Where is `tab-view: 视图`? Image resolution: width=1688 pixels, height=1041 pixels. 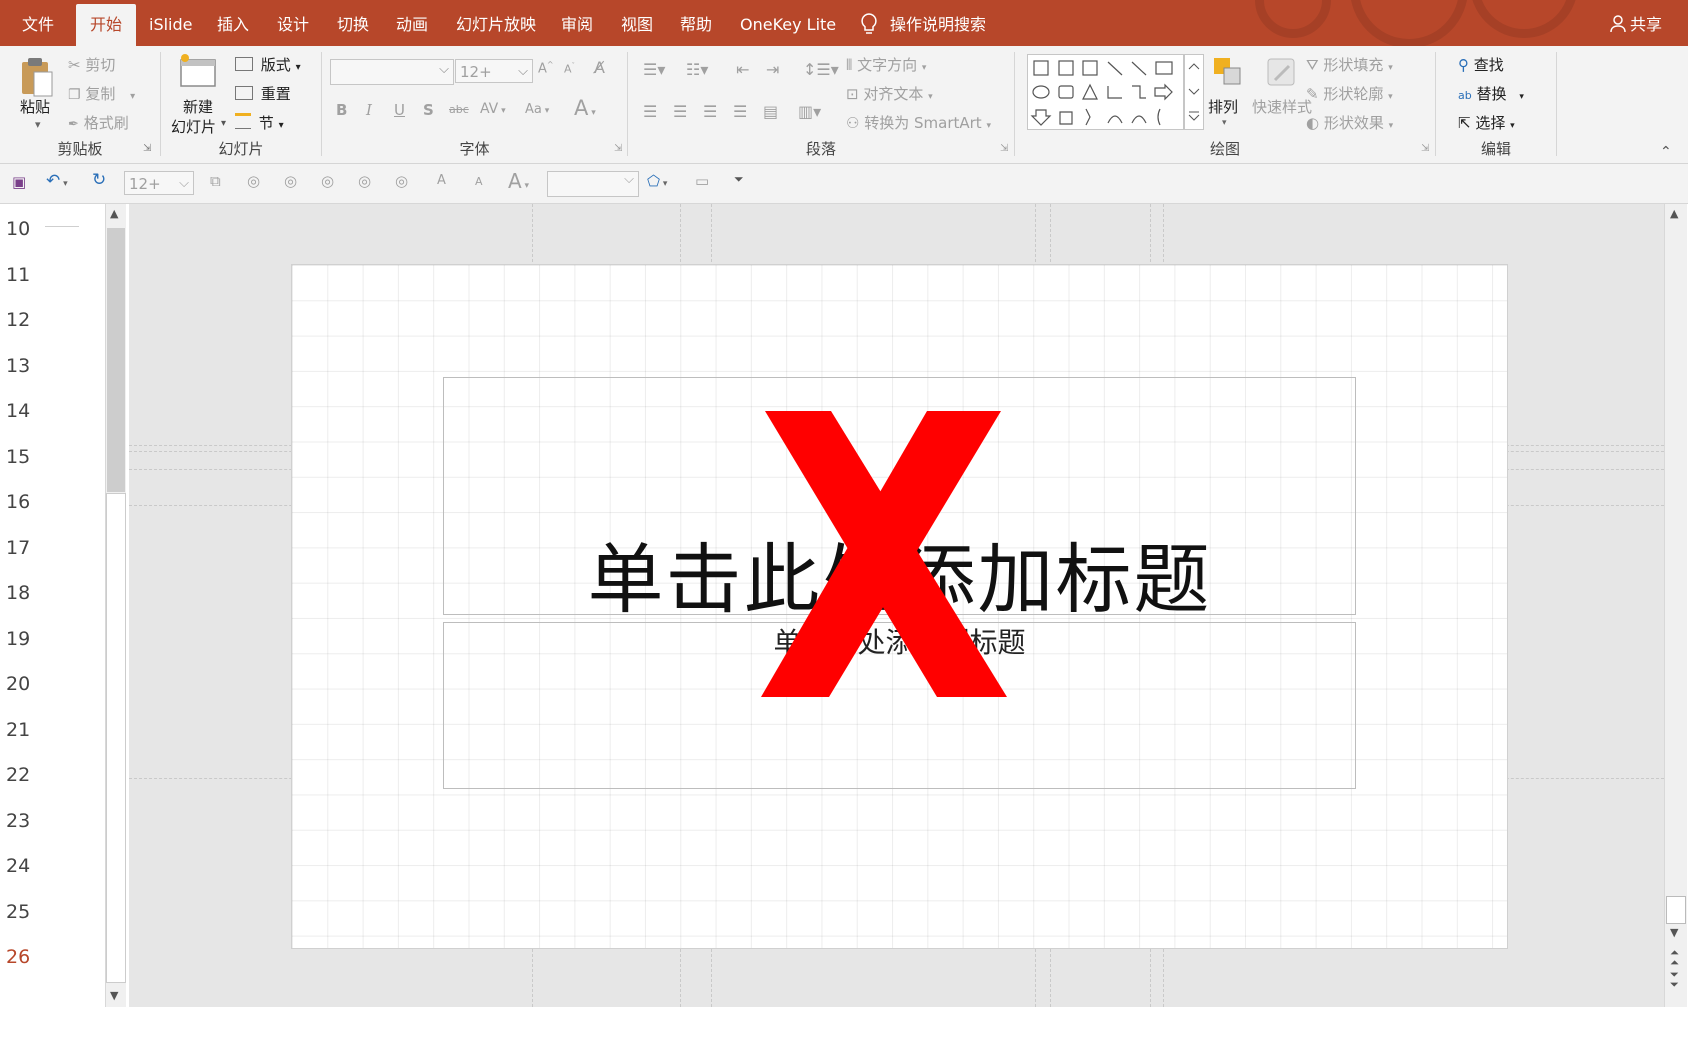 tab-view: 视图 is located at coordinates (637, 23).